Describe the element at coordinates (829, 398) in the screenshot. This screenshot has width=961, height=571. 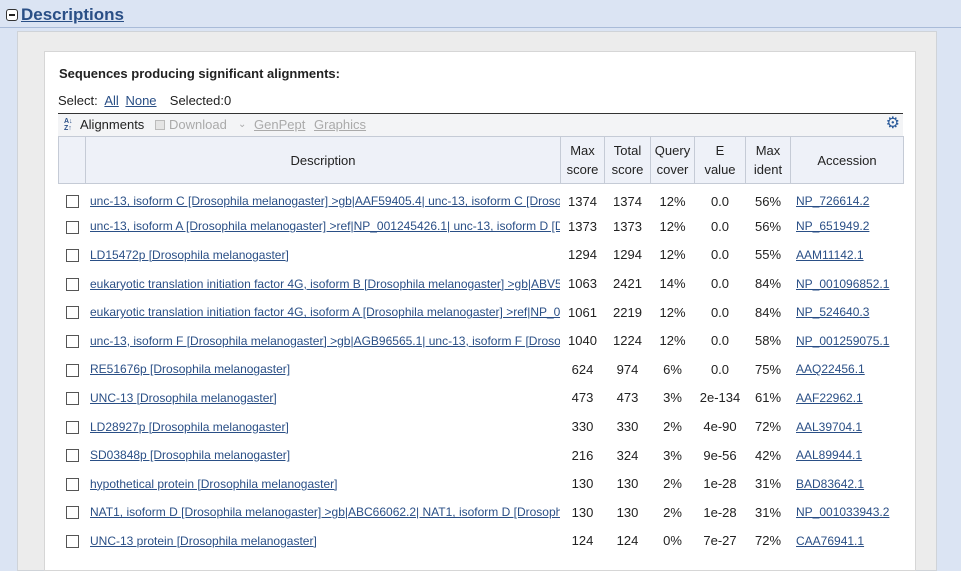
I see `accession-link: AAF22962.1` at that location.